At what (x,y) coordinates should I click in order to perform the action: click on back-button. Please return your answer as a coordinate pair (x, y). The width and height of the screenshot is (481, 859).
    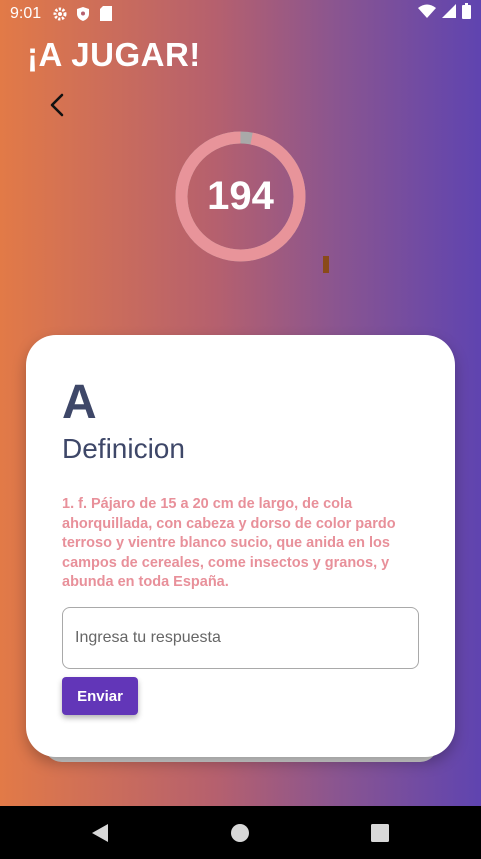
    Looking at the image, I should click on (57, 105).